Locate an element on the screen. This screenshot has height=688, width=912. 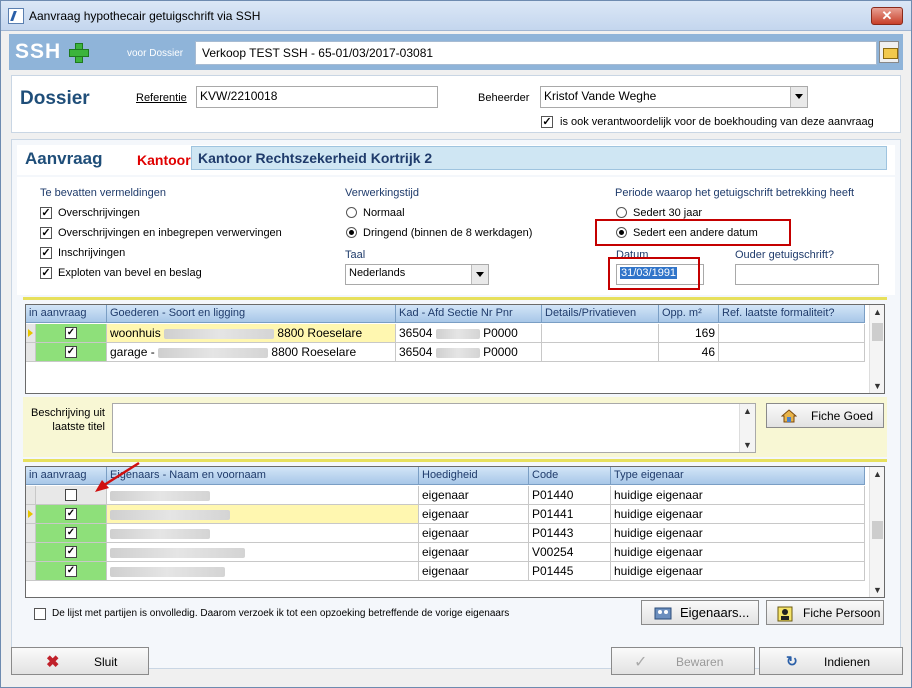
eigenaars-scrollbar: ▲ ▼ is located at coordinates (876, 532).